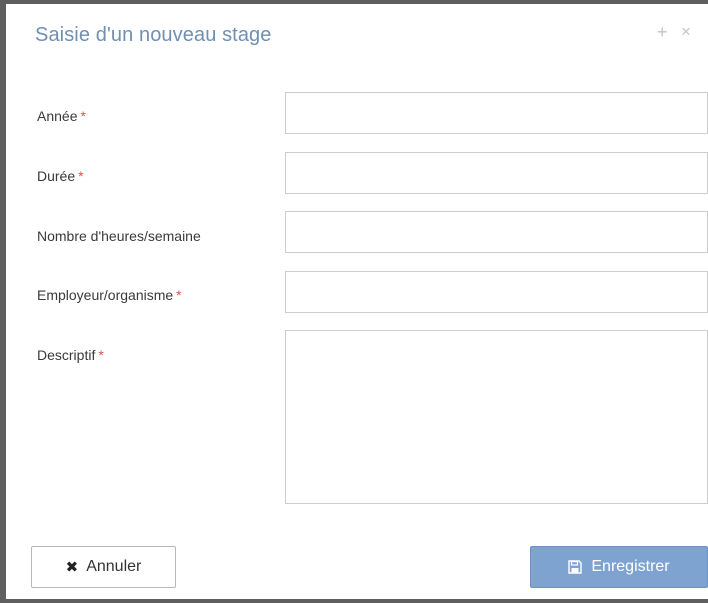  I want to click on close-icon: ×, so click(686, 32).